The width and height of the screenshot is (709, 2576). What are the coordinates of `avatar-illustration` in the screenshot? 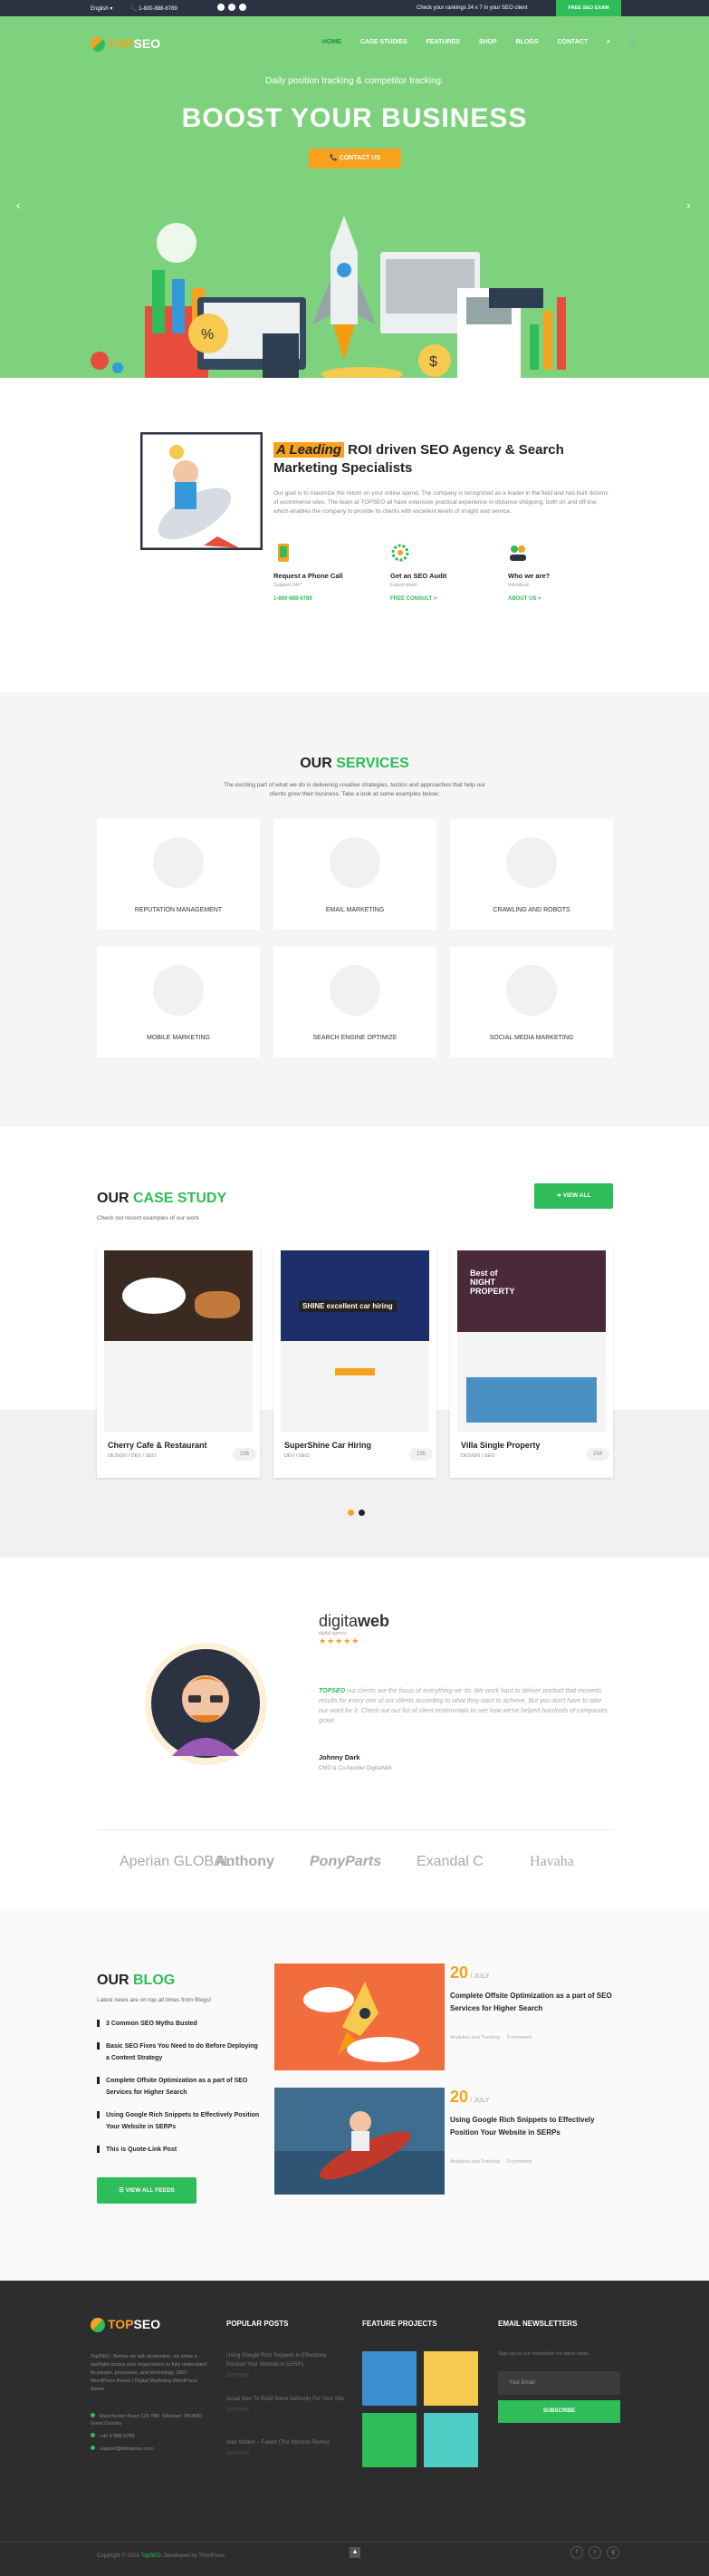 It's located at (205, 1703).